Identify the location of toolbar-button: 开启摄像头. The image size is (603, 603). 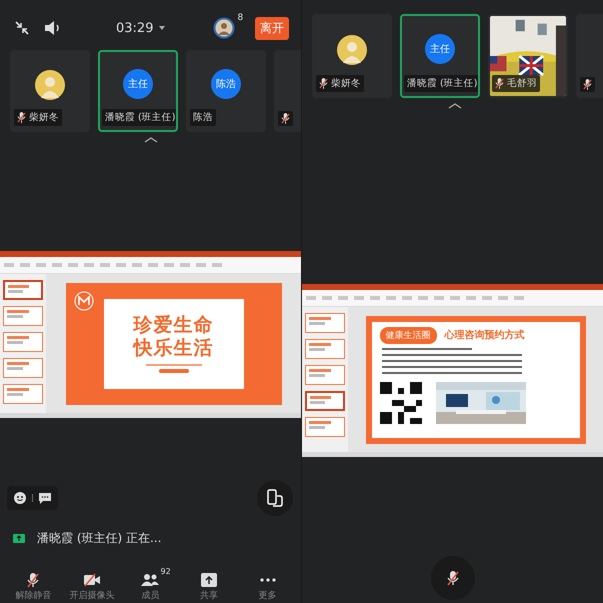
(92, 586).